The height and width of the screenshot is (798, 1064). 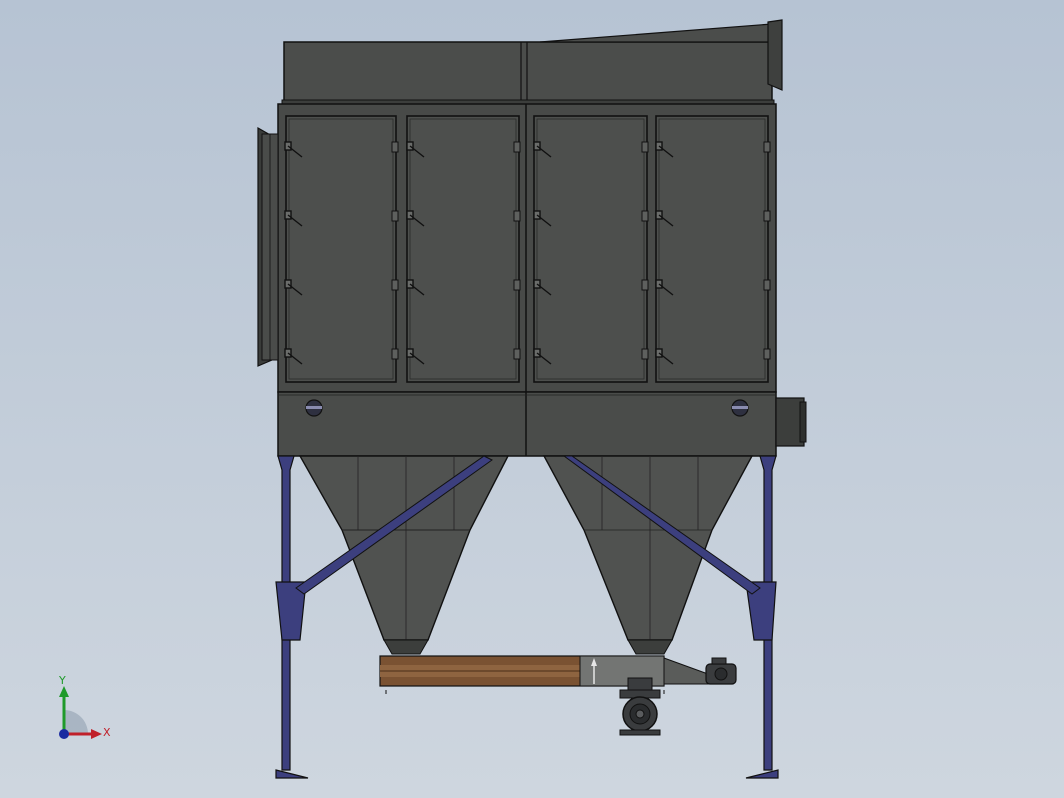 I want to click on inlet-duct, so click(x=268, y=246).